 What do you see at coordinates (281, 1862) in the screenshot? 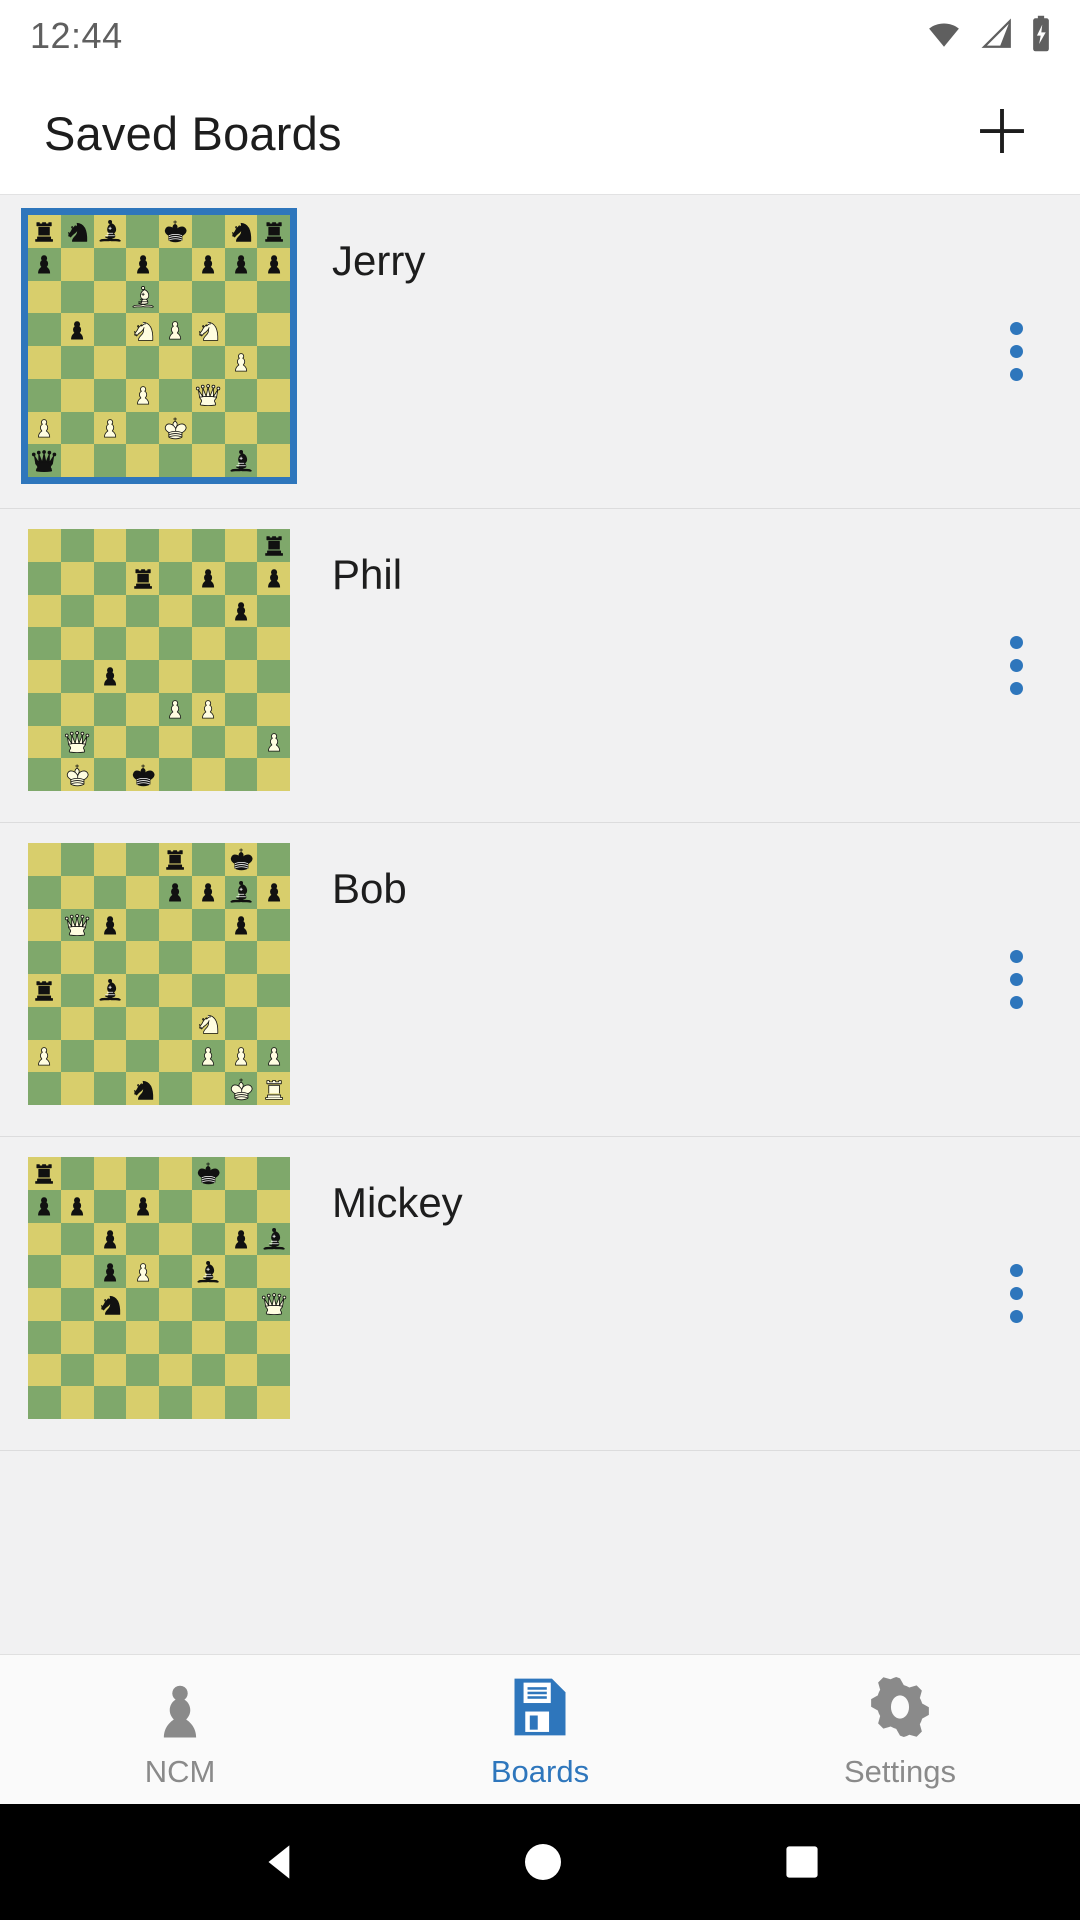
I see `system-back-button` at bounding box center [281, 1862].